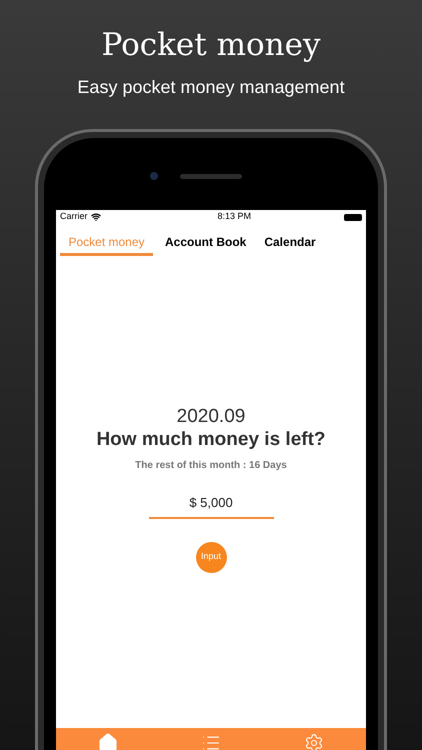  Describe the element at coordinates (211, 417) in the screenshot. I see `month-label: 2020.09` at that location.